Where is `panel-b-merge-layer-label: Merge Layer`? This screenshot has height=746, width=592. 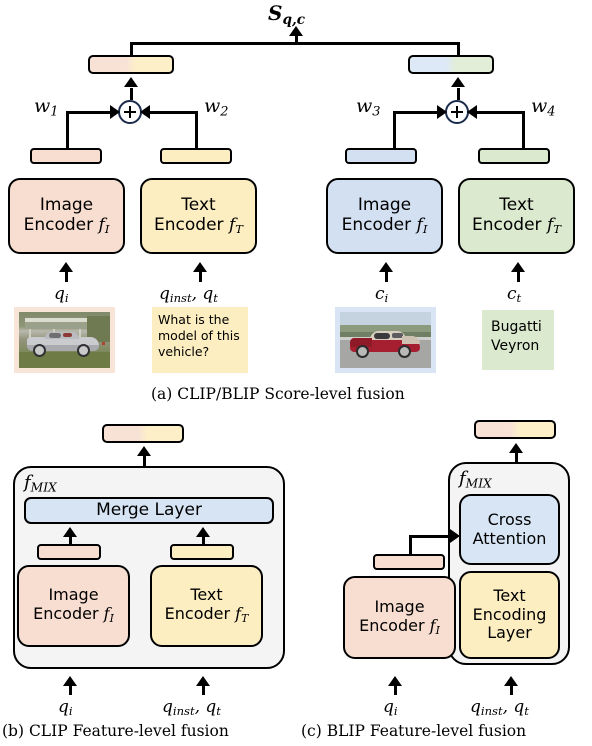 panel-b-merge-layer-label: Merge Layer is located at coordinates (149, 510).